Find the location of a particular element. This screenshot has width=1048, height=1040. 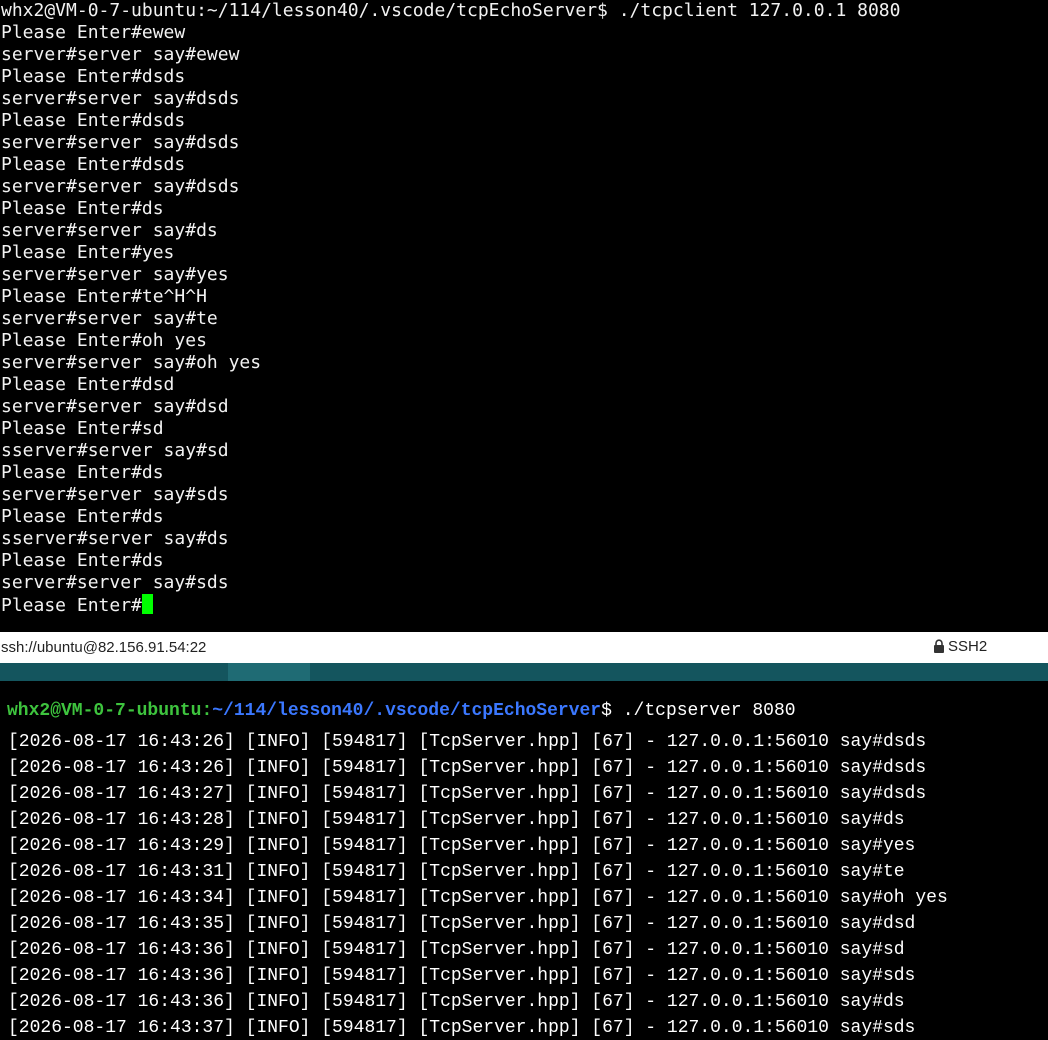

client-output-line: Please Enter#ewew is located at coordinates (93, 32).